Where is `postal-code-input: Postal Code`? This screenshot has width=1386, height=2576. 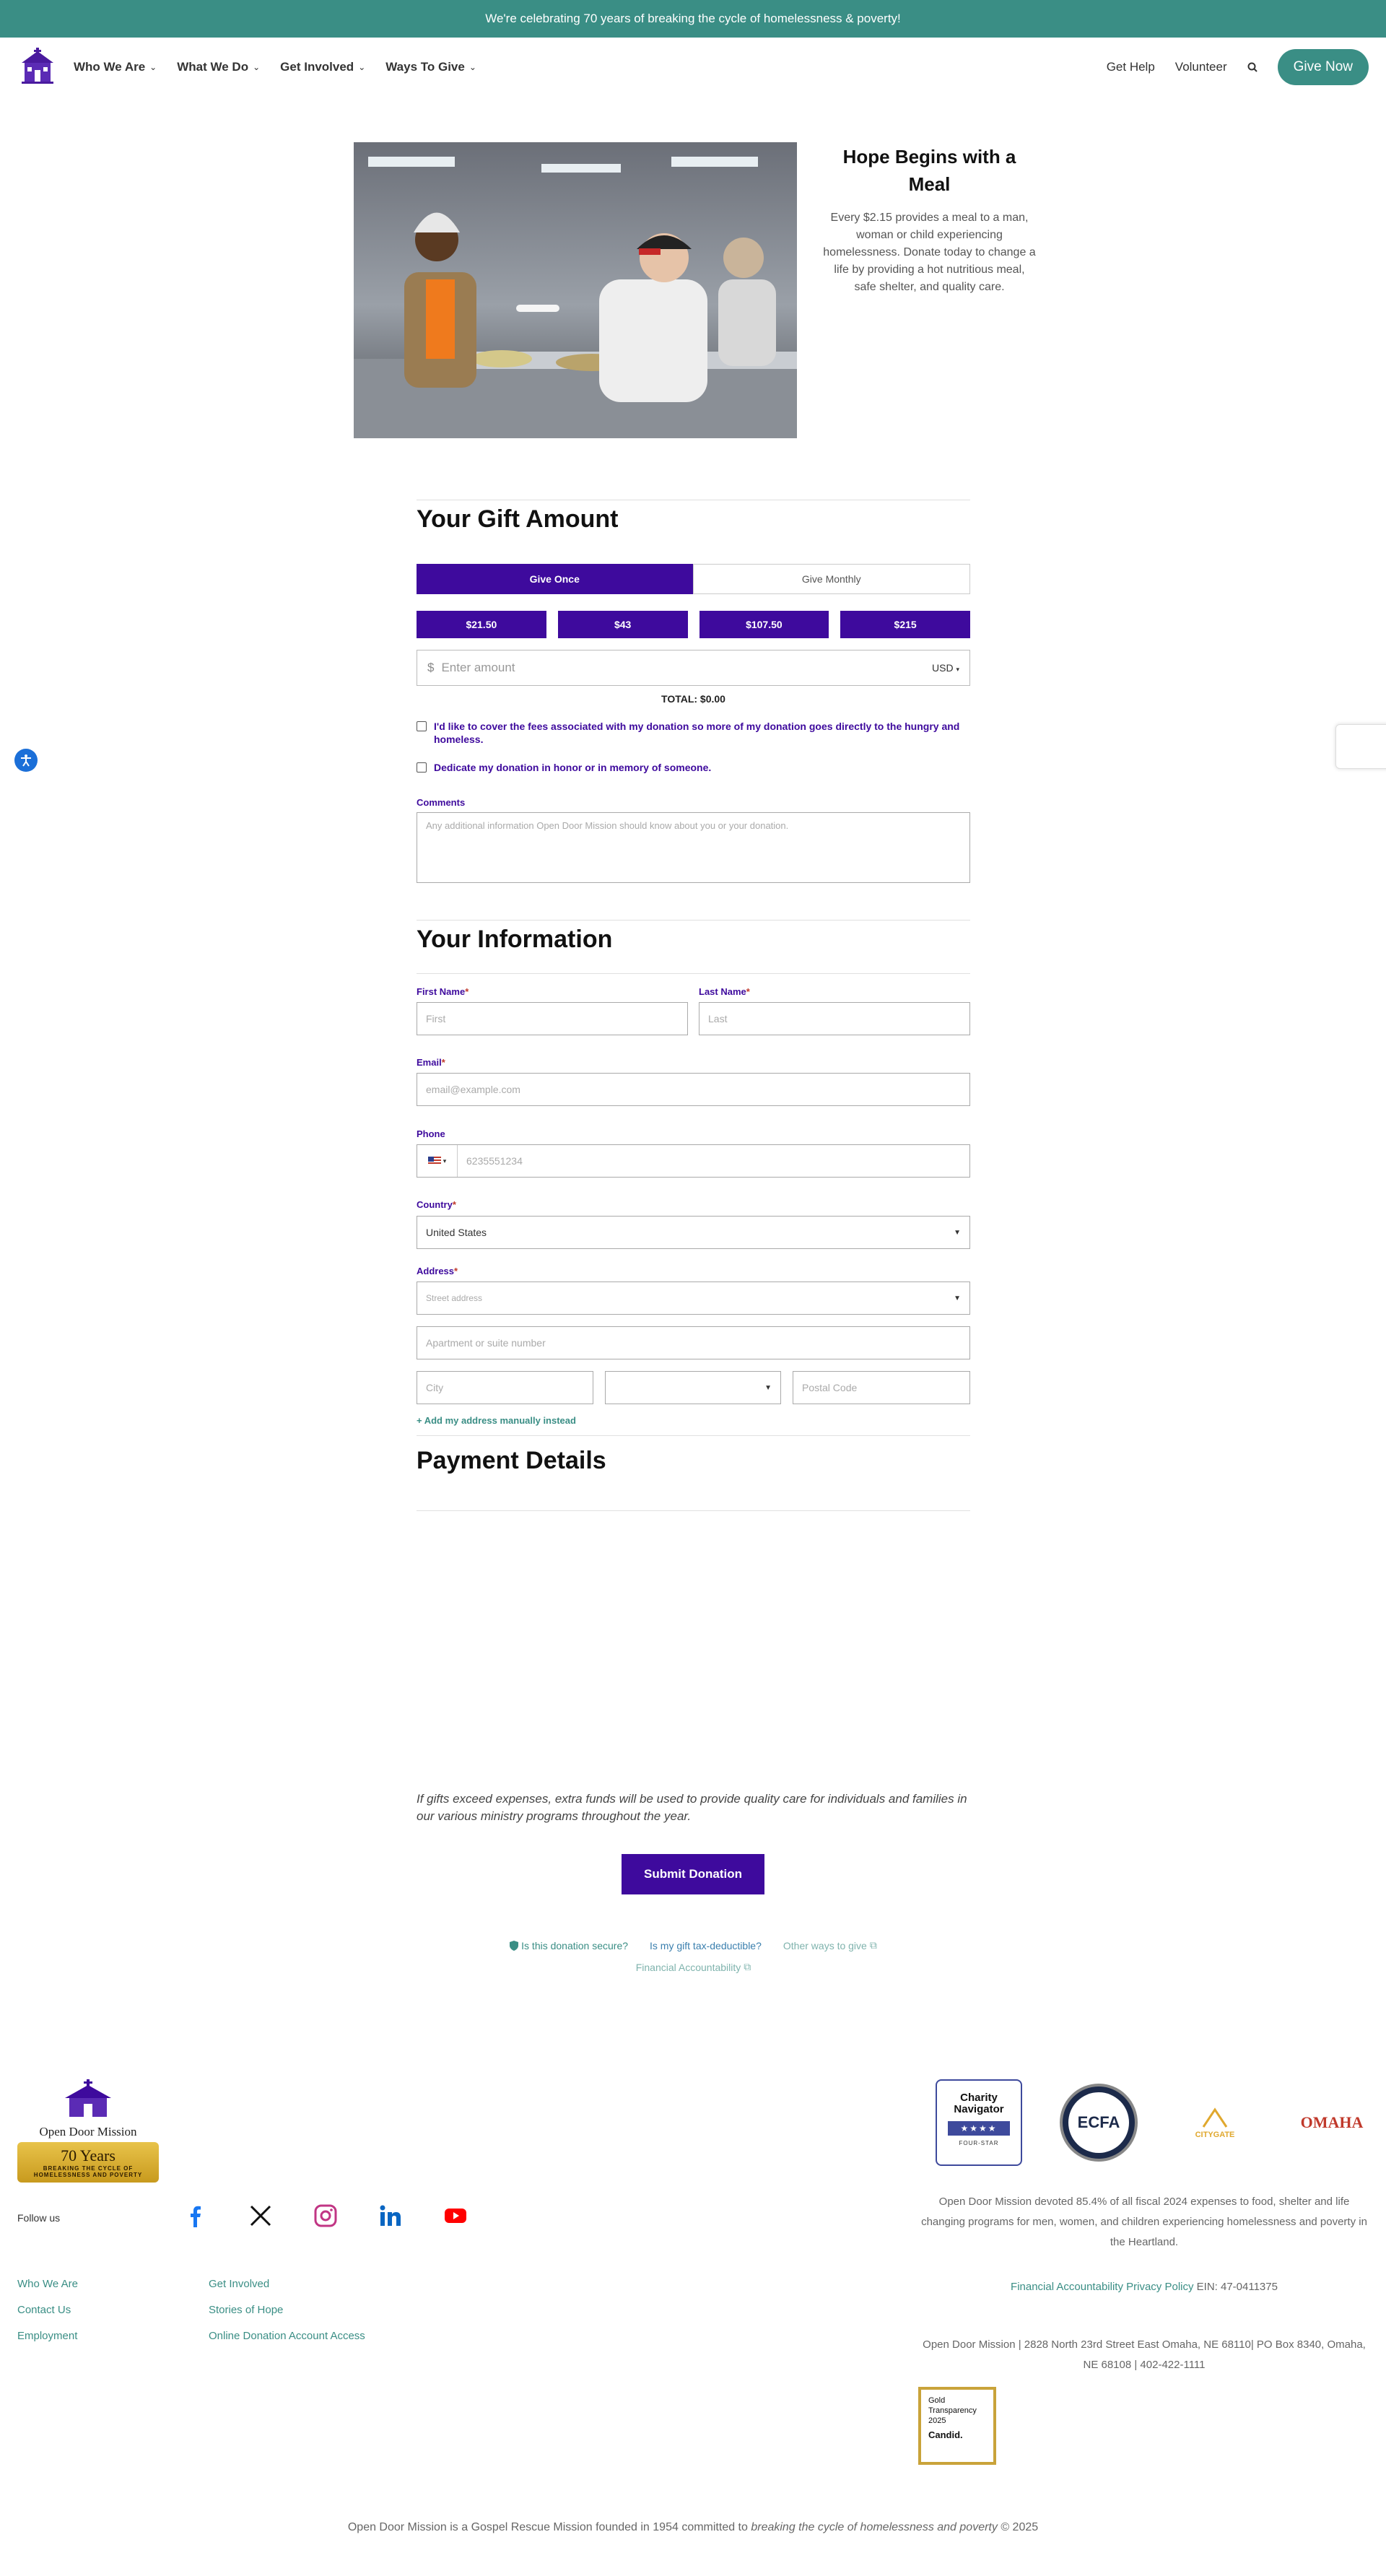 postal-code-input: Postal Code is located at coordinates (881, 1387).